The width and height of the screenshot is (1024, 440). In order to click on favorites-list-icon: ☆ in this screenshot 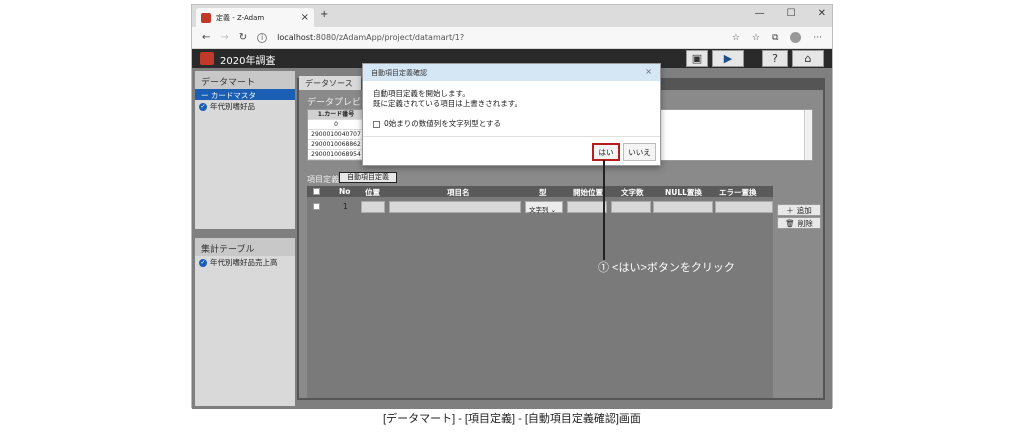, I will do `click(756, 38)`.